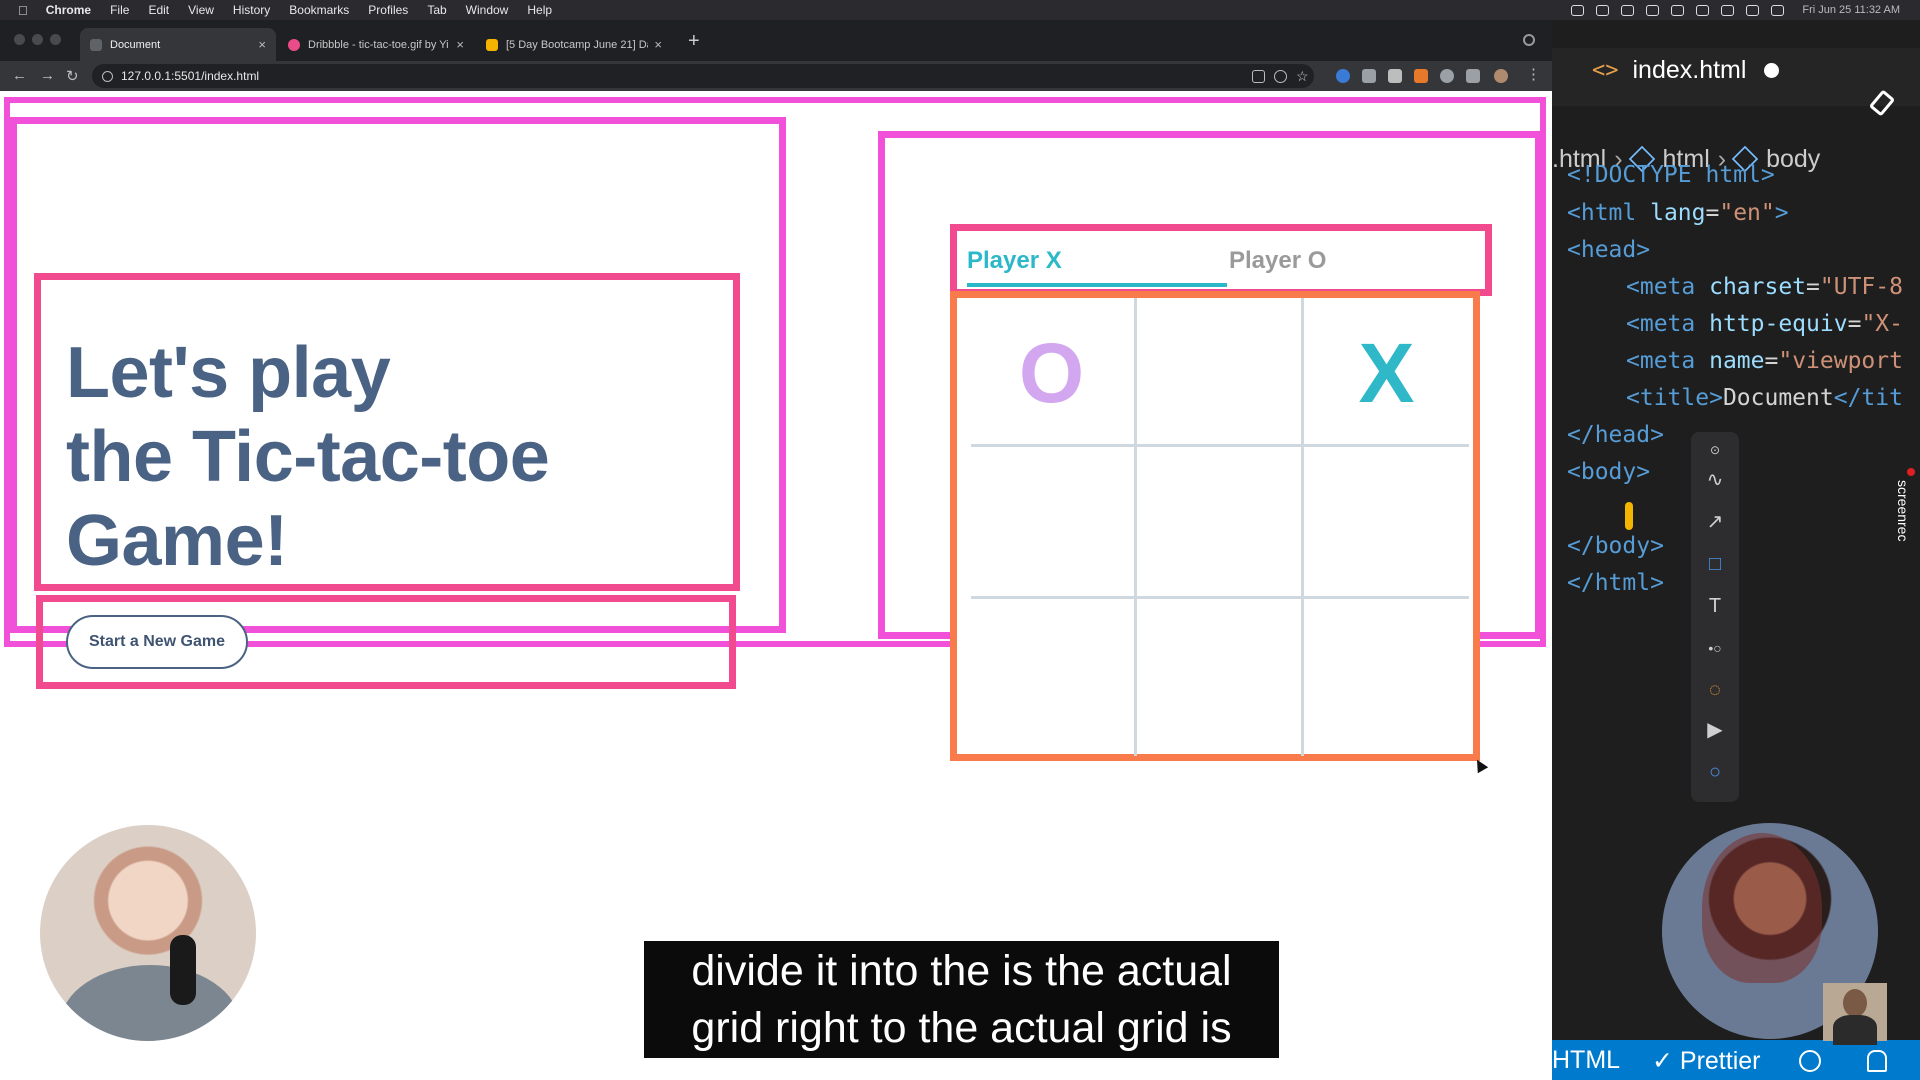 The image size is (1920, 1080). I want to click on reload-icon: ↻, so click(72, 76).